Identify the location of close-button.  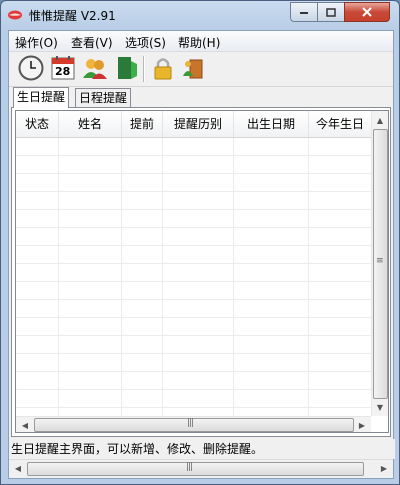
(367, 12).